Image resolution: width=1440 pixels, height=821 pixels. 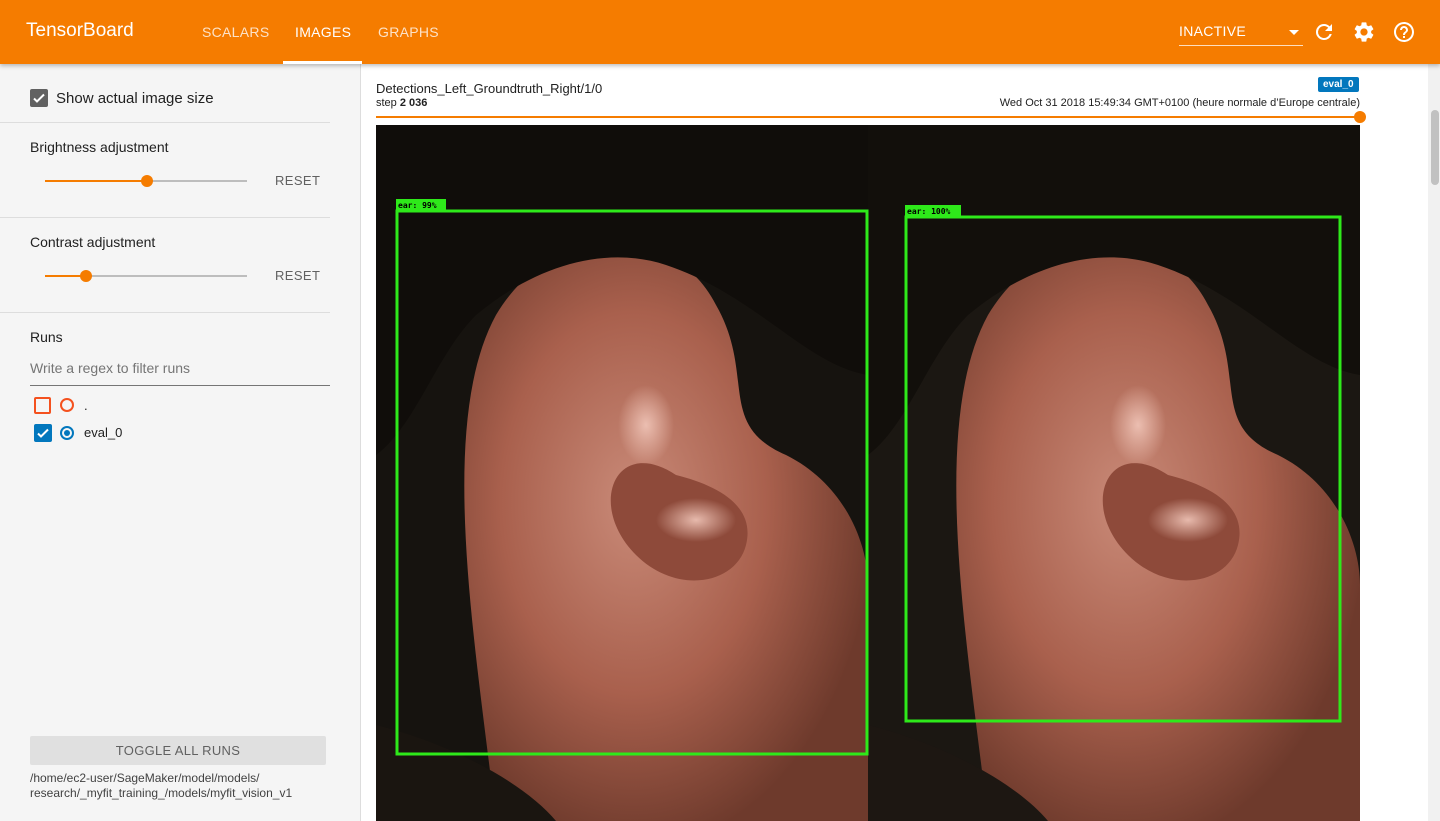 I want to click on image-card-tag: Detections_Left_Groundtruth_Right/1/0, so click(x=489, y=88).